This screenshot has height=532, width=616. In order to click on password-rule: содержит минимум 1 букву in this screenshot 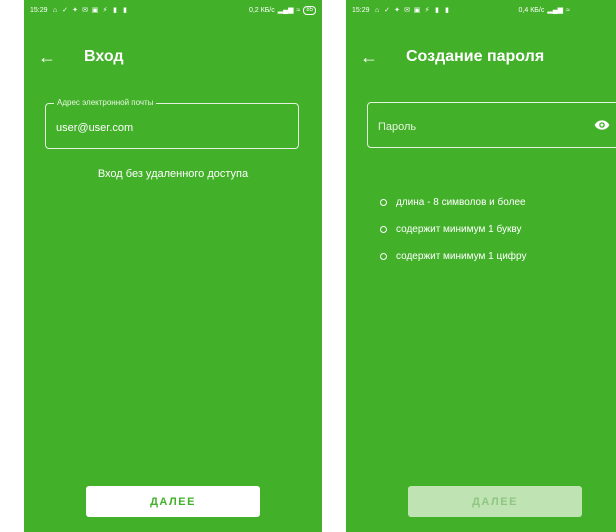, I will do `click(453, 230)`.